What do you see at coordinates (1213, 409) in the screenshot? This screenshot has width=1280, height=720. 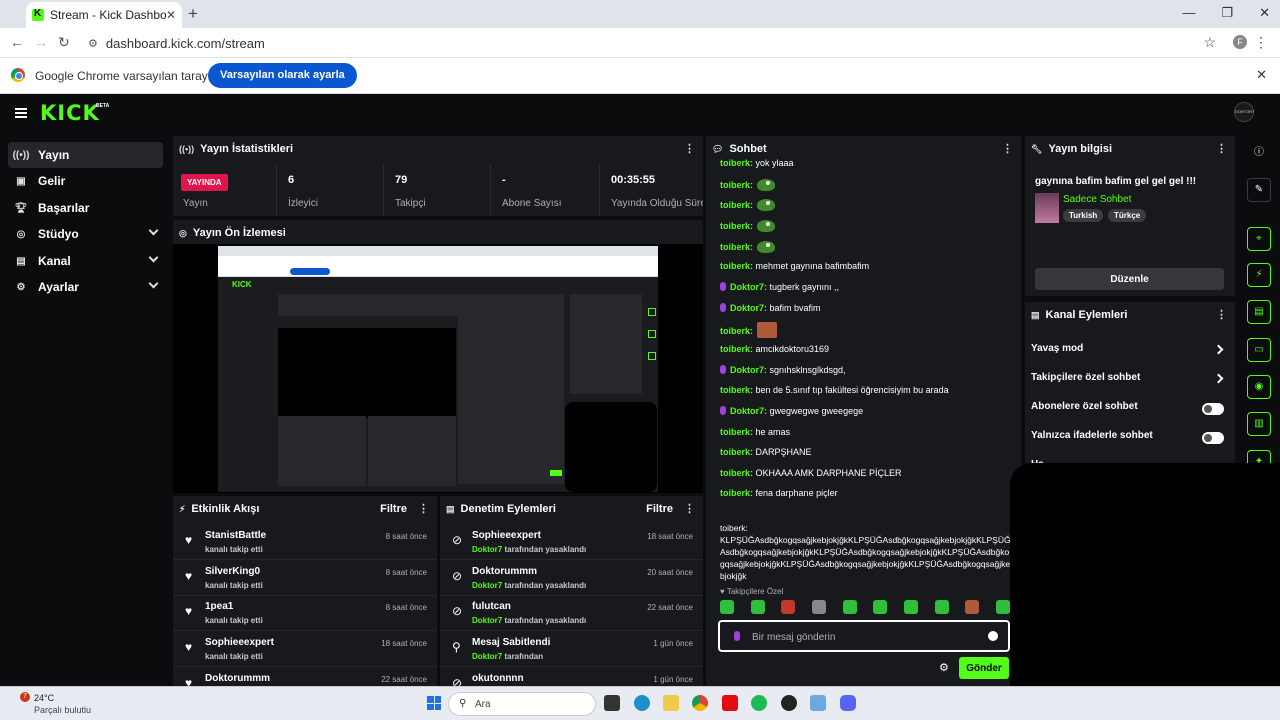 I see `subscribers-only-toggle` at bounding box center [1213, 409].